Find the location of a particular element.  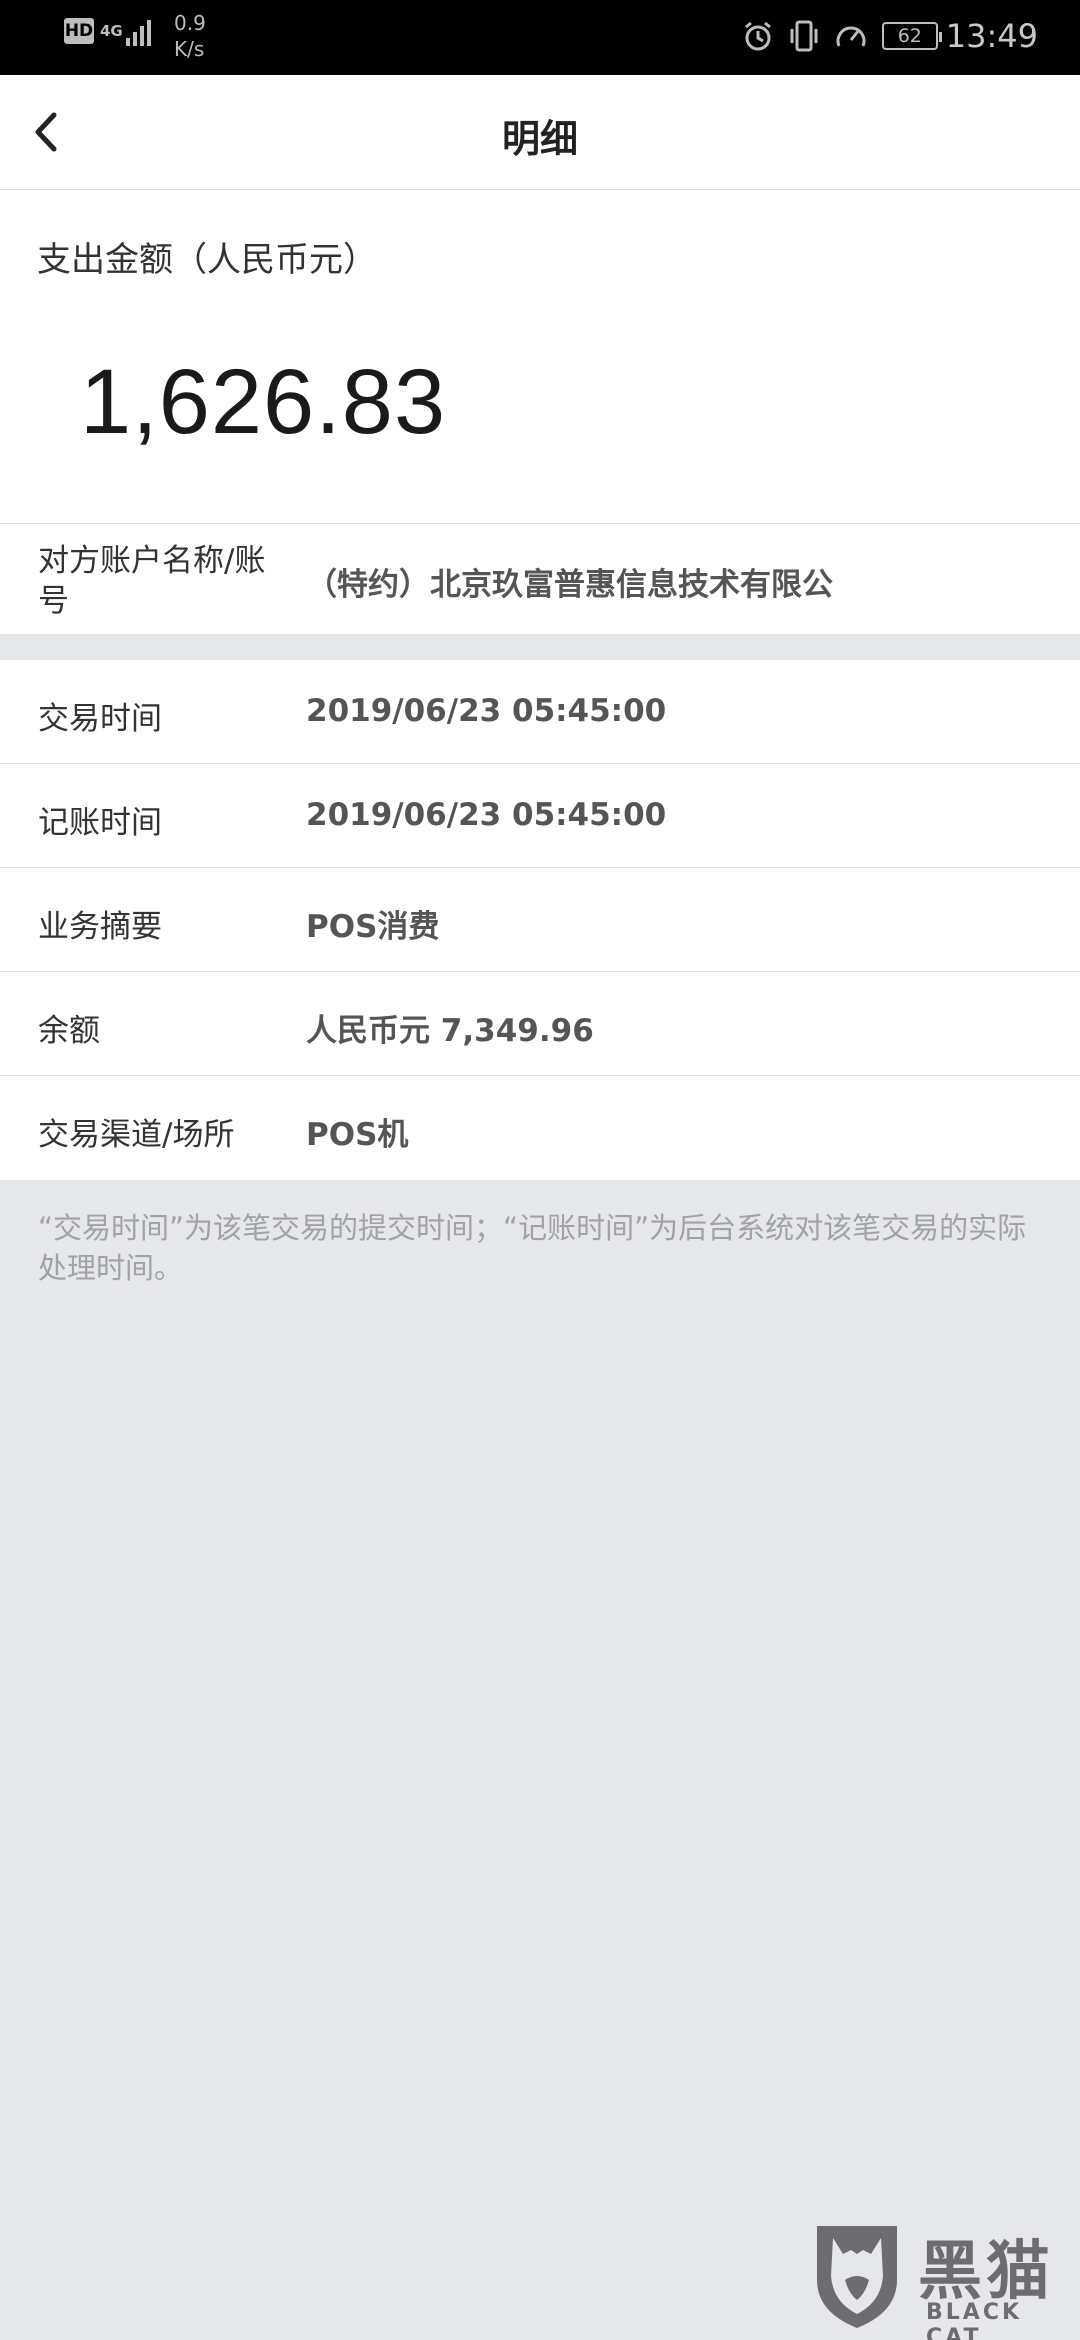

detail-value: POS机 is located at coordinates (357, 1135).